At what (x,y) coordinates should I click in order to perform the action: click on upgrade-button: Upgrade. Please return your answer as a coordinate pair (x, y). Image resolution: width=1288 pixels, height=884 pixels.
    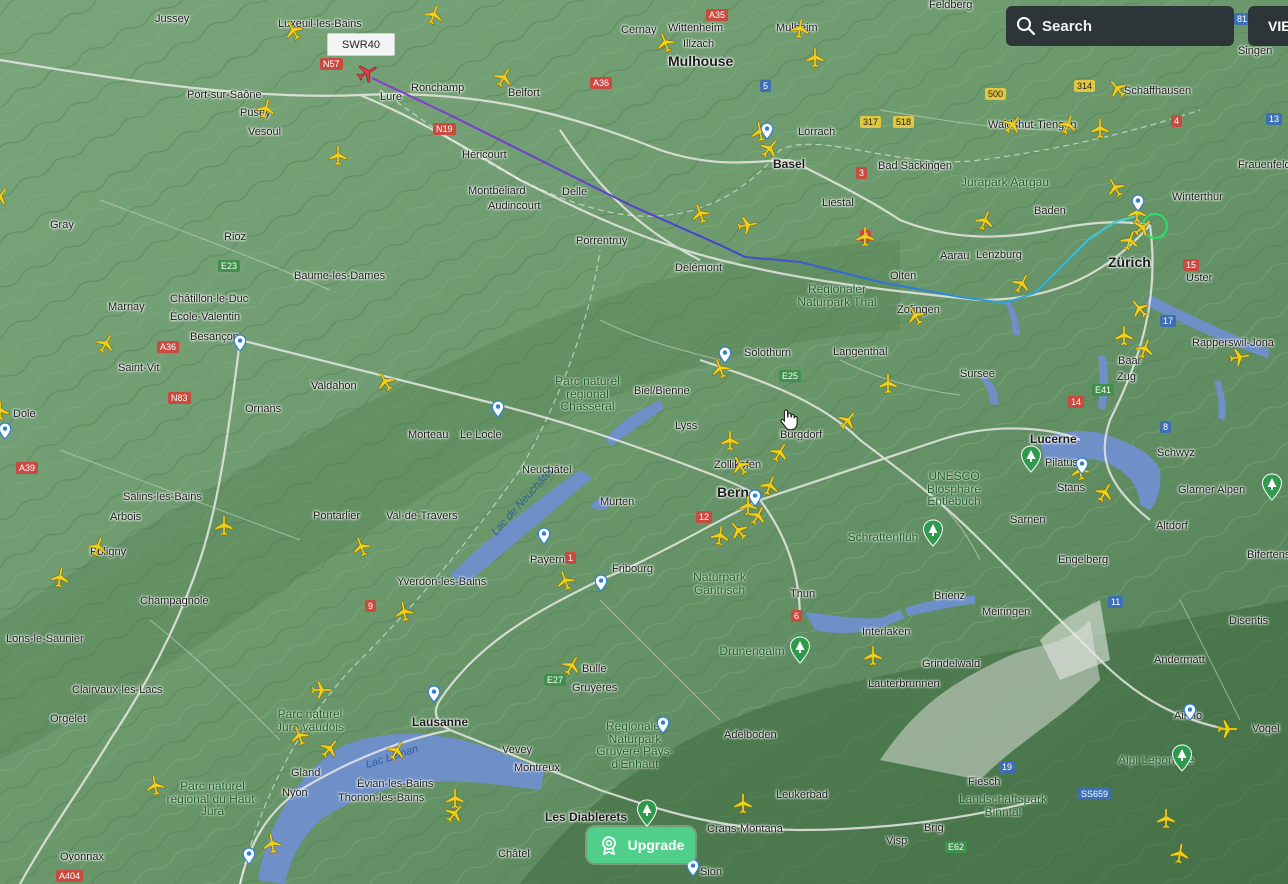
    Looking at the image, I should click on (641, 845).